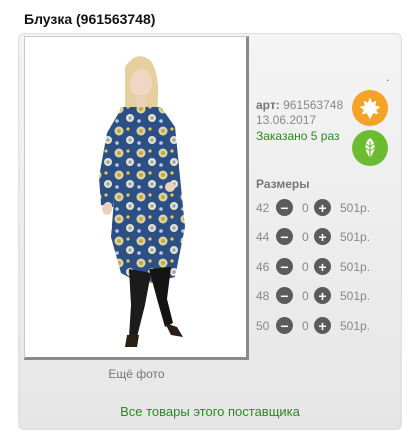 The height and width of the screenshot is (444, 416). I want to click on article-label: арт:, so click(268, 105).